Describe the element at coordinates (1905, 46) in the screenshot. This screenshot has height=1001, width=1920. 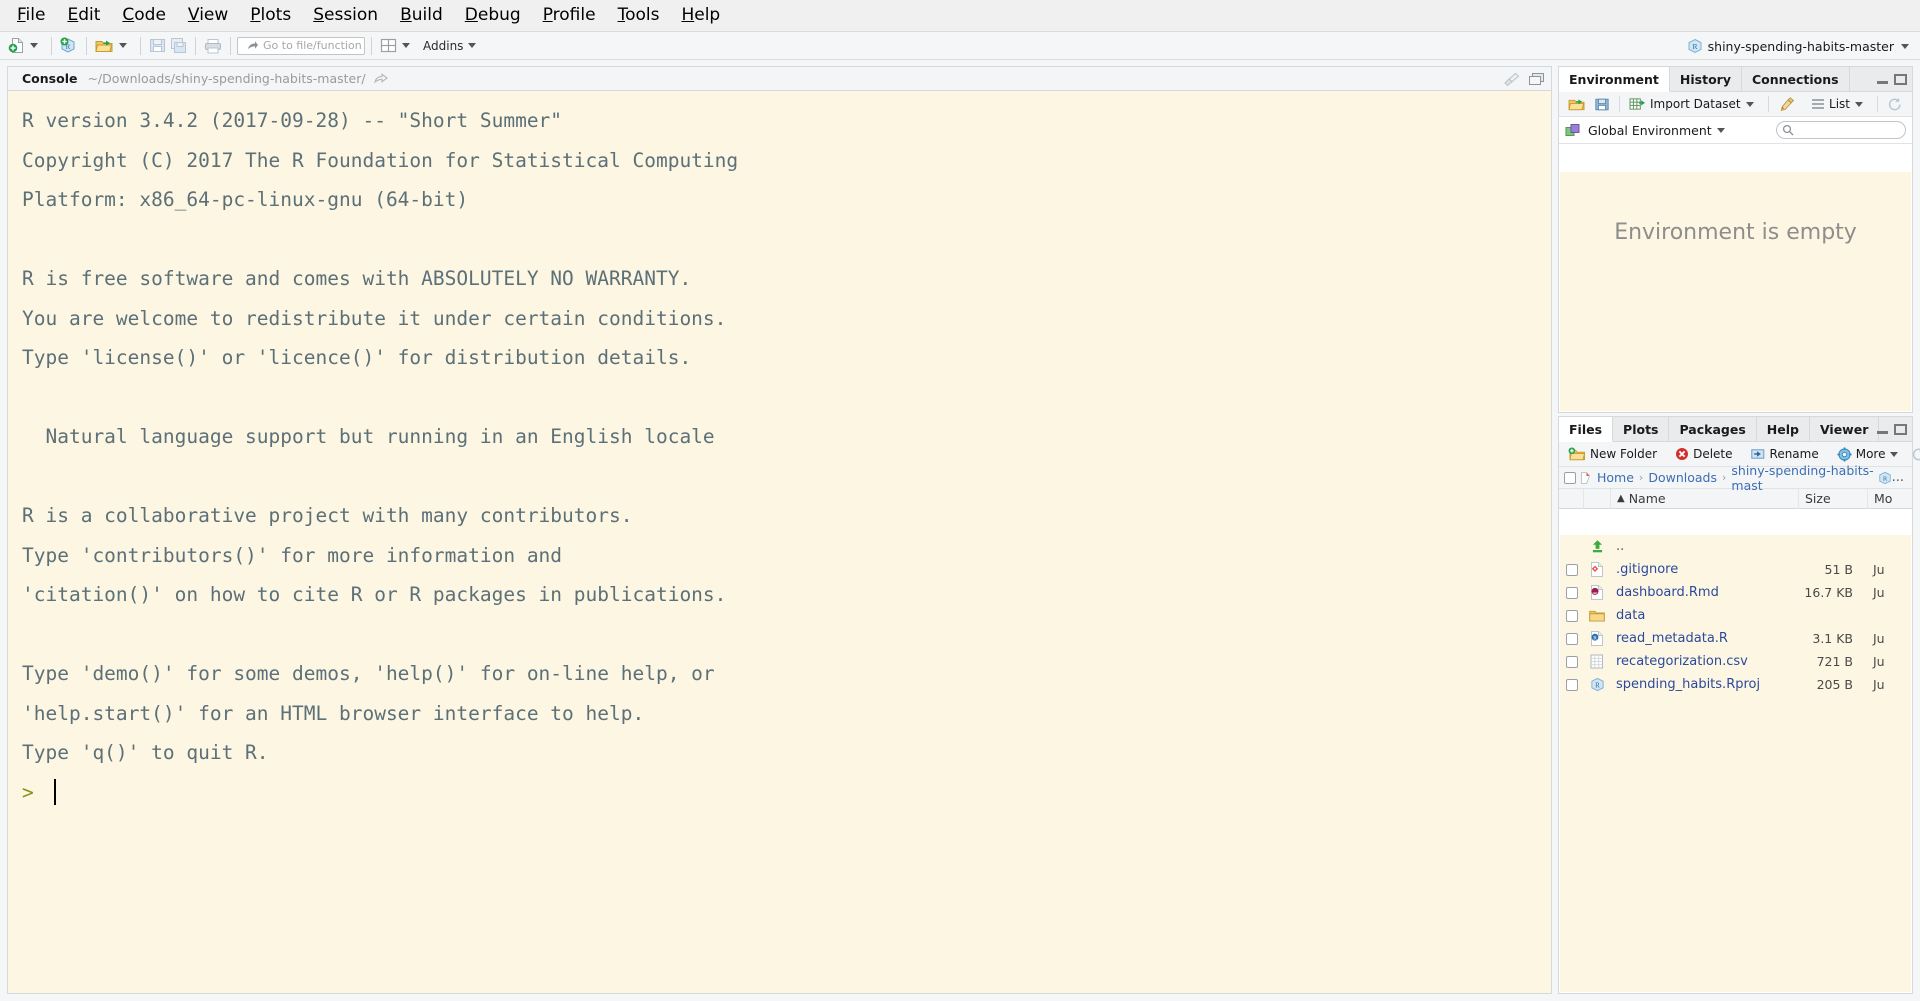
I see `project-caret-icon` at that location.